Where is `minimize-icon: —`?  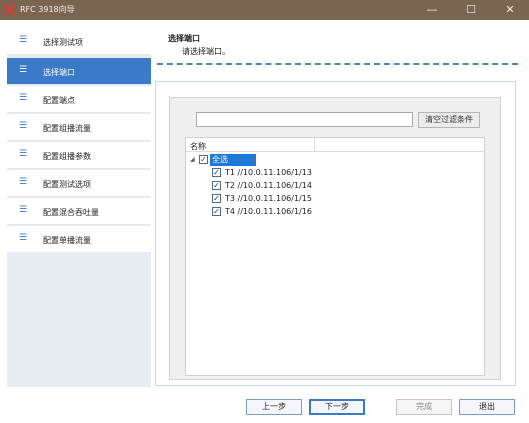
minimize-icon: — is located at coordinates (432, 10).